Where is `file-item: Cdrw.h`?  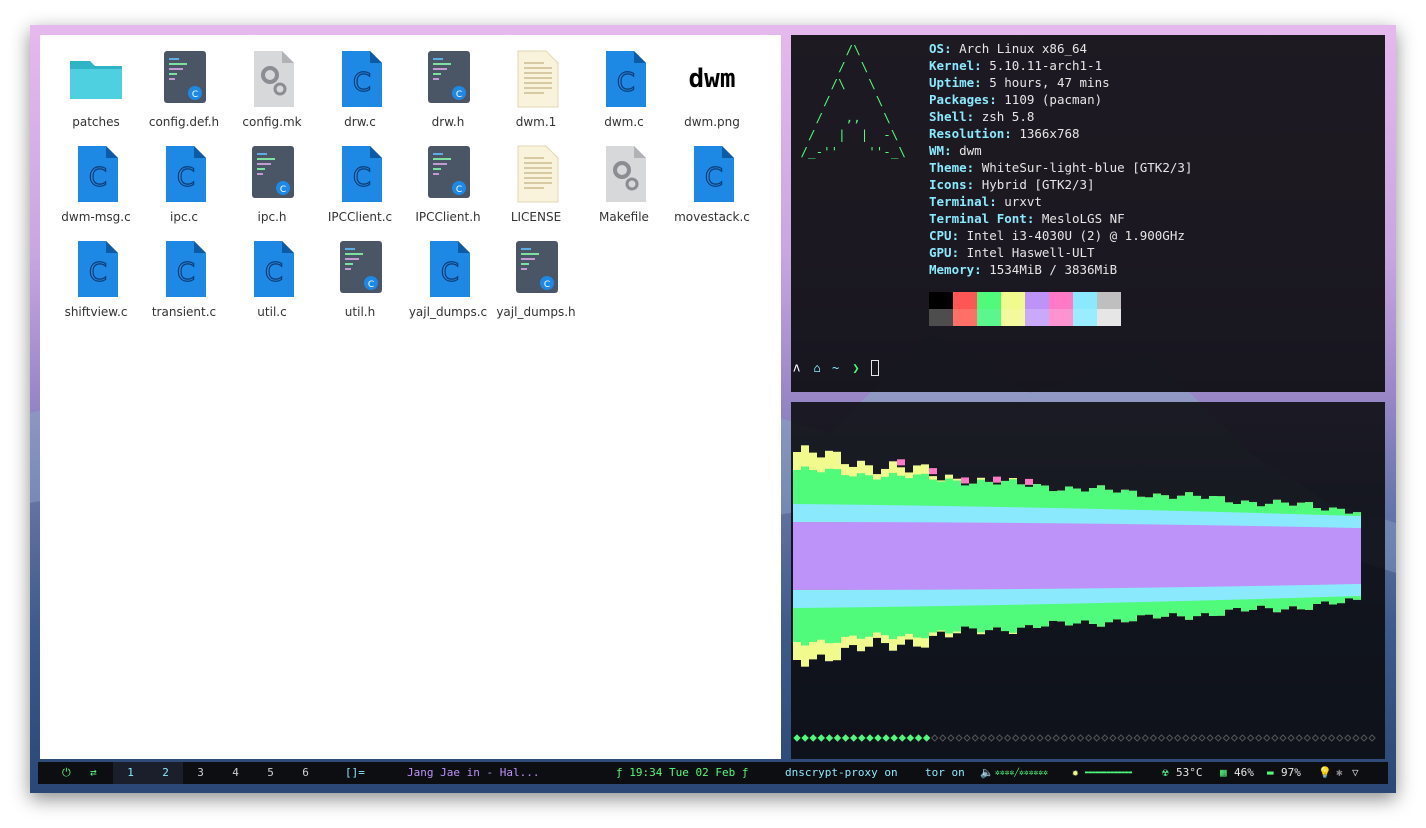
file-item: Cdrw.h is located at coordinates (448, 88).